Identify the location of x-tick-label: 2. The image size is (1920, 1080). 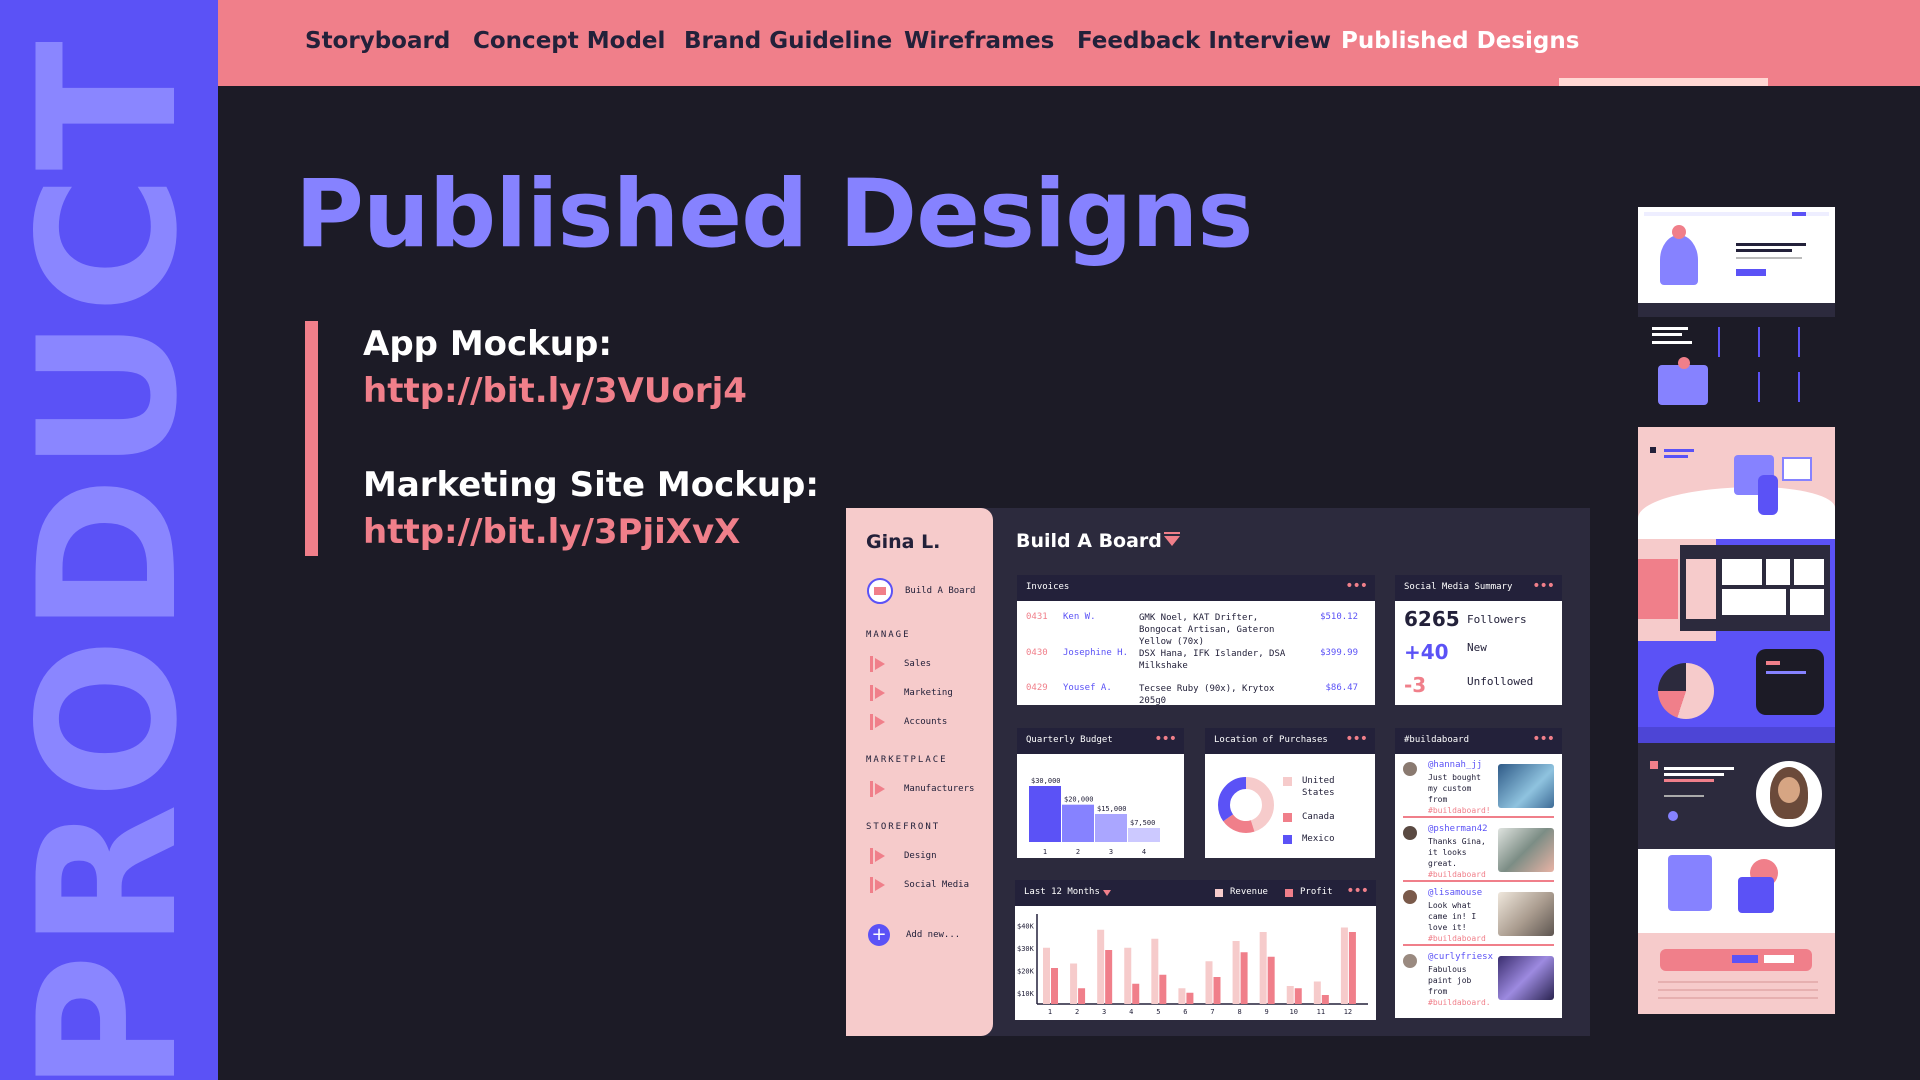
(1077, 1012).